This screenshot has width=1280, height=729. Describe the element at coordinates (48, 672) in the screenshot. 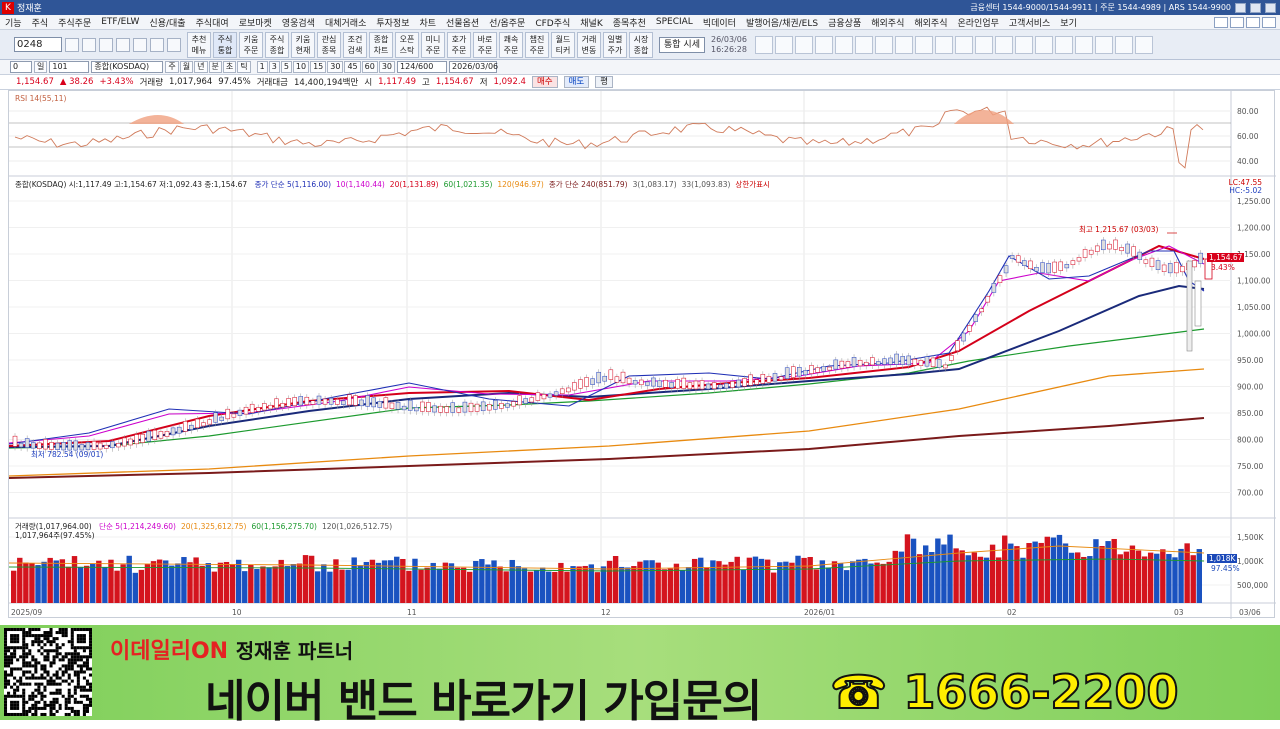

I see `qr-code-icon` at that location.